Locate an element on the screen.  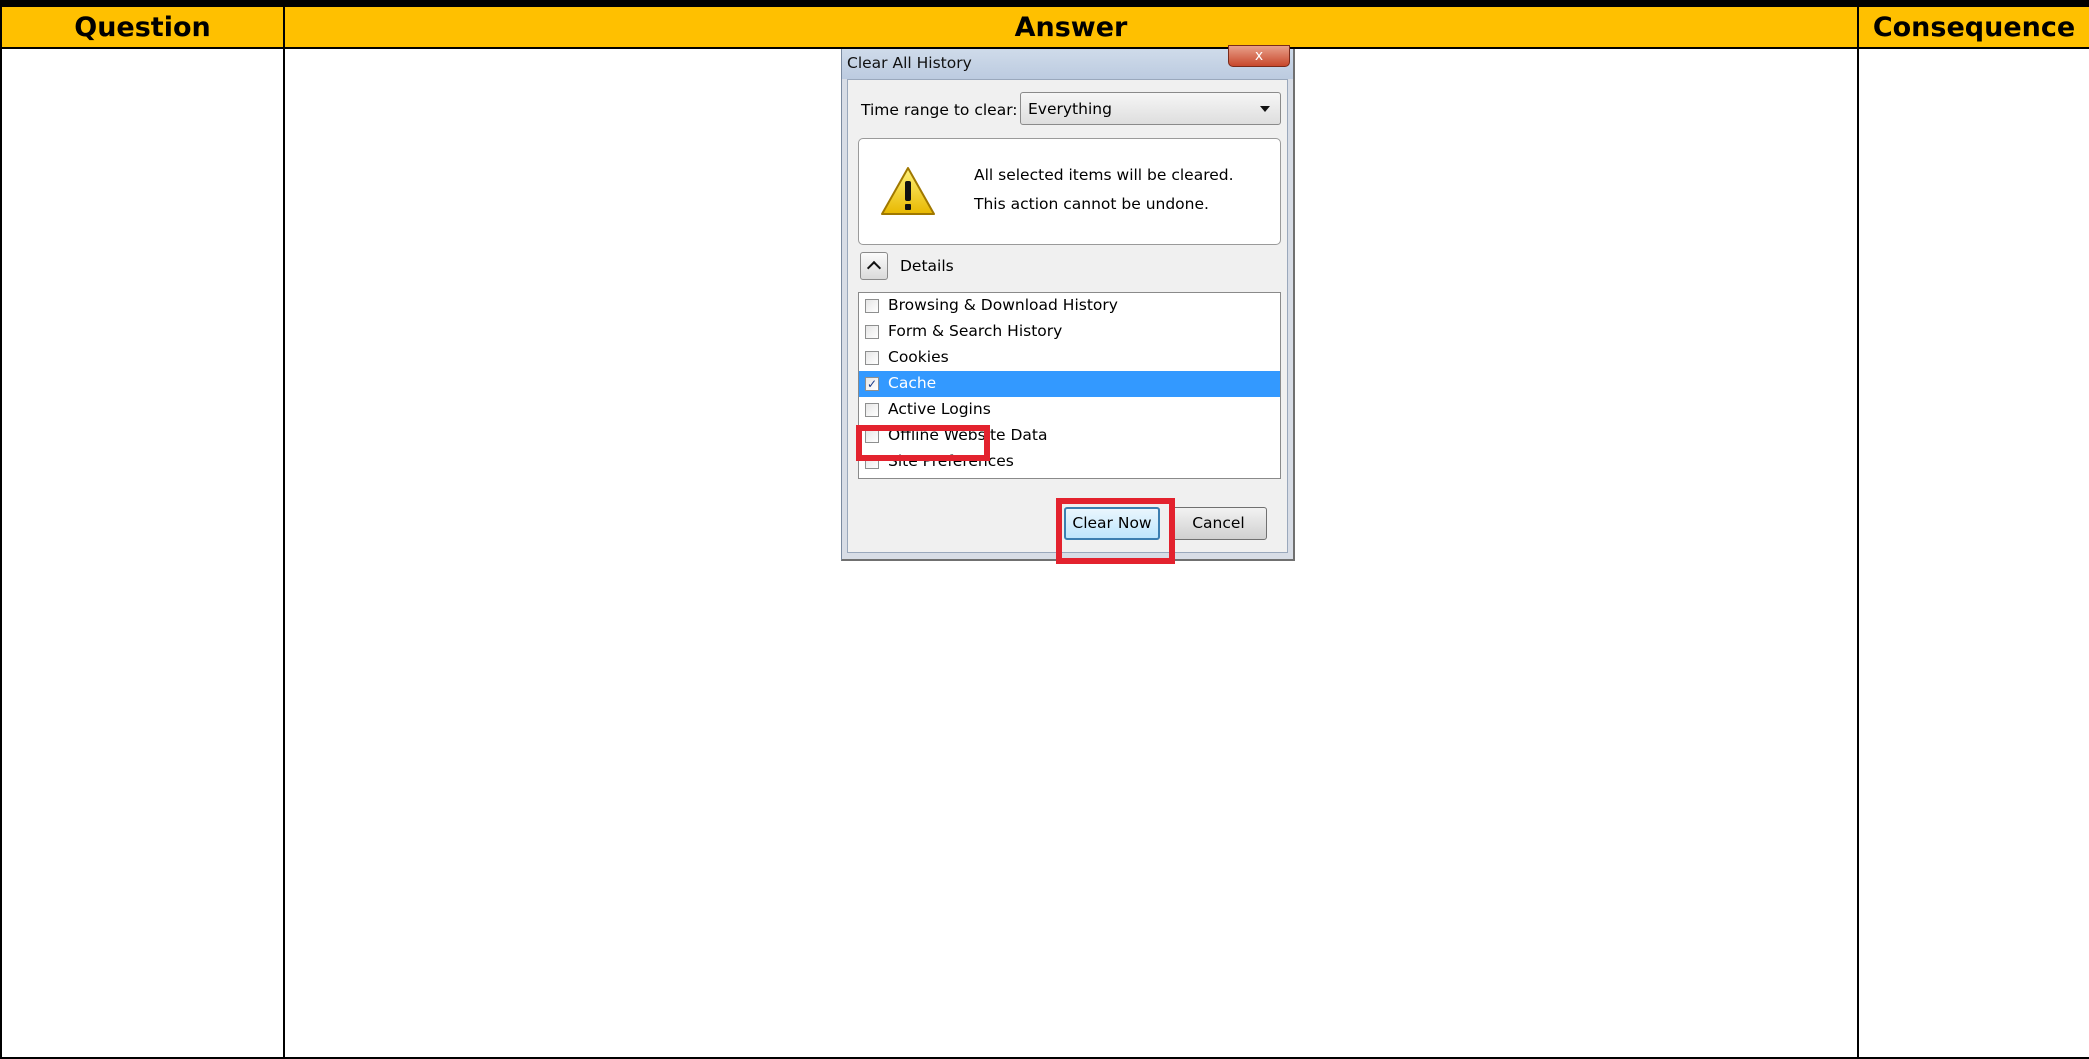
list-item-label: Browsing & Download History is located at coordinates (1003, 305).